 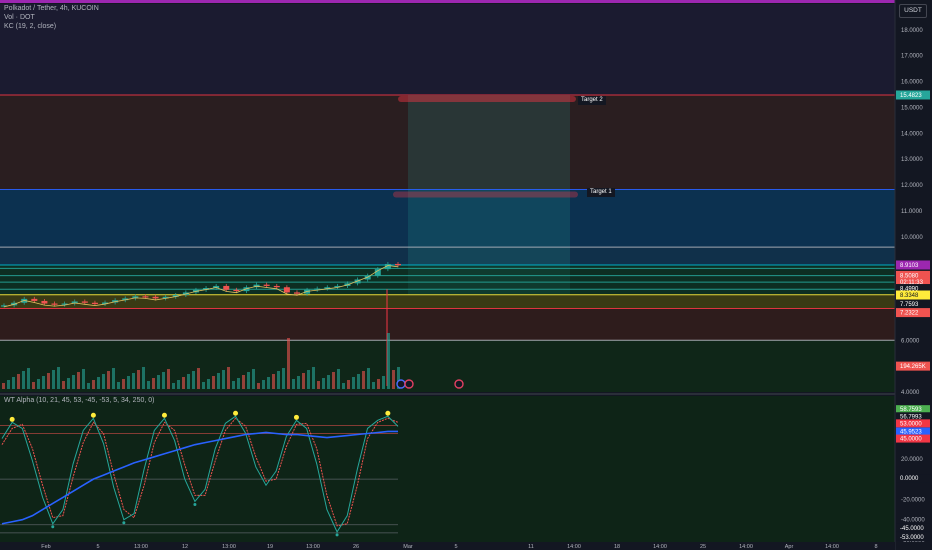 What do you see at coordinates (909, 314) in the screenshot?
I see `price-label: 7.2322` at bounding box center [909, 314].